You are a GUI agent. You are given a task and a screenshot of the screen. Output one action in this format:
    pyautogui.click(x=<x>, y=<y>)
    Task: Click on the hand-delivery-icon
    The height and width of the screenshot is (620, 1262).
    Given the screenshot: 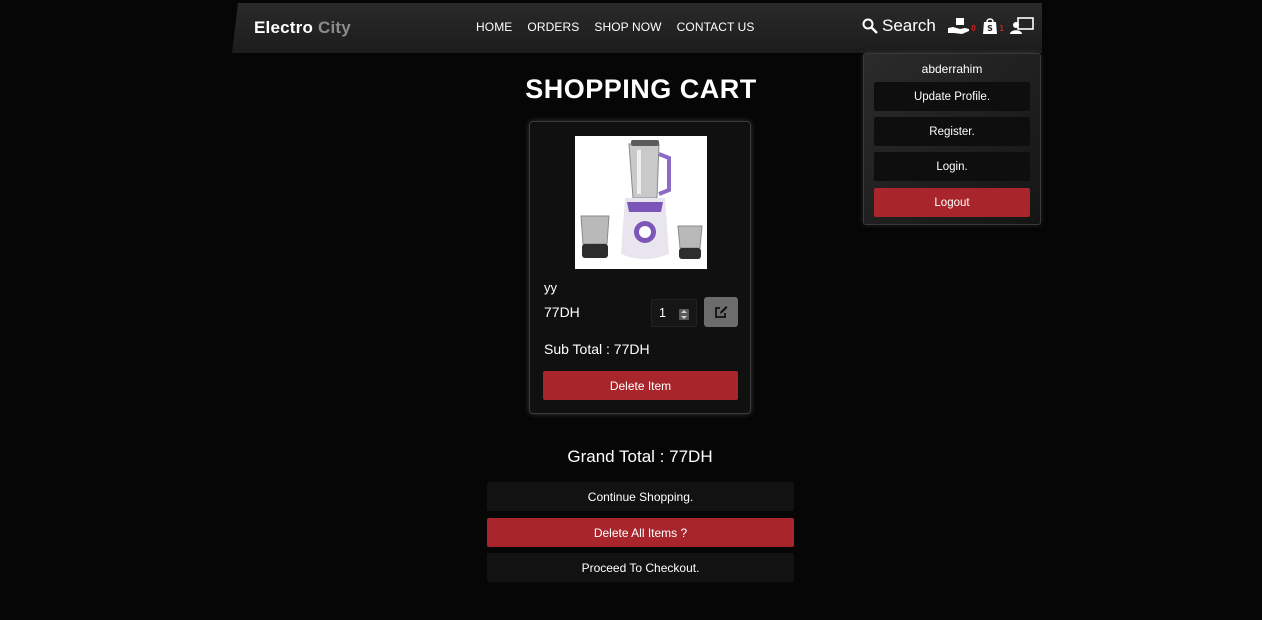 What is the action you would take?
    pyautogui.click(x=958, y=26)
    